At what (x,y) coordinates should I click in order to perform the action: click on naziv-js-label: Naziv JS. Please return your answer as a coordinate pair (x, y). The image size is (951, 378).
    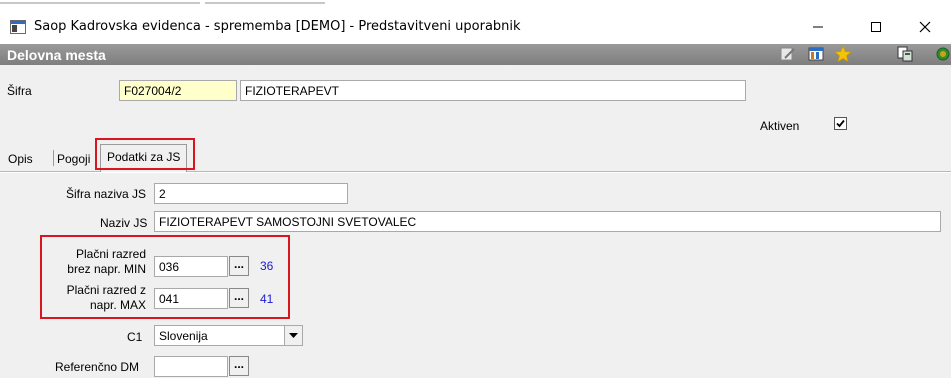
    Looking at the image, I should click on (124, 223).